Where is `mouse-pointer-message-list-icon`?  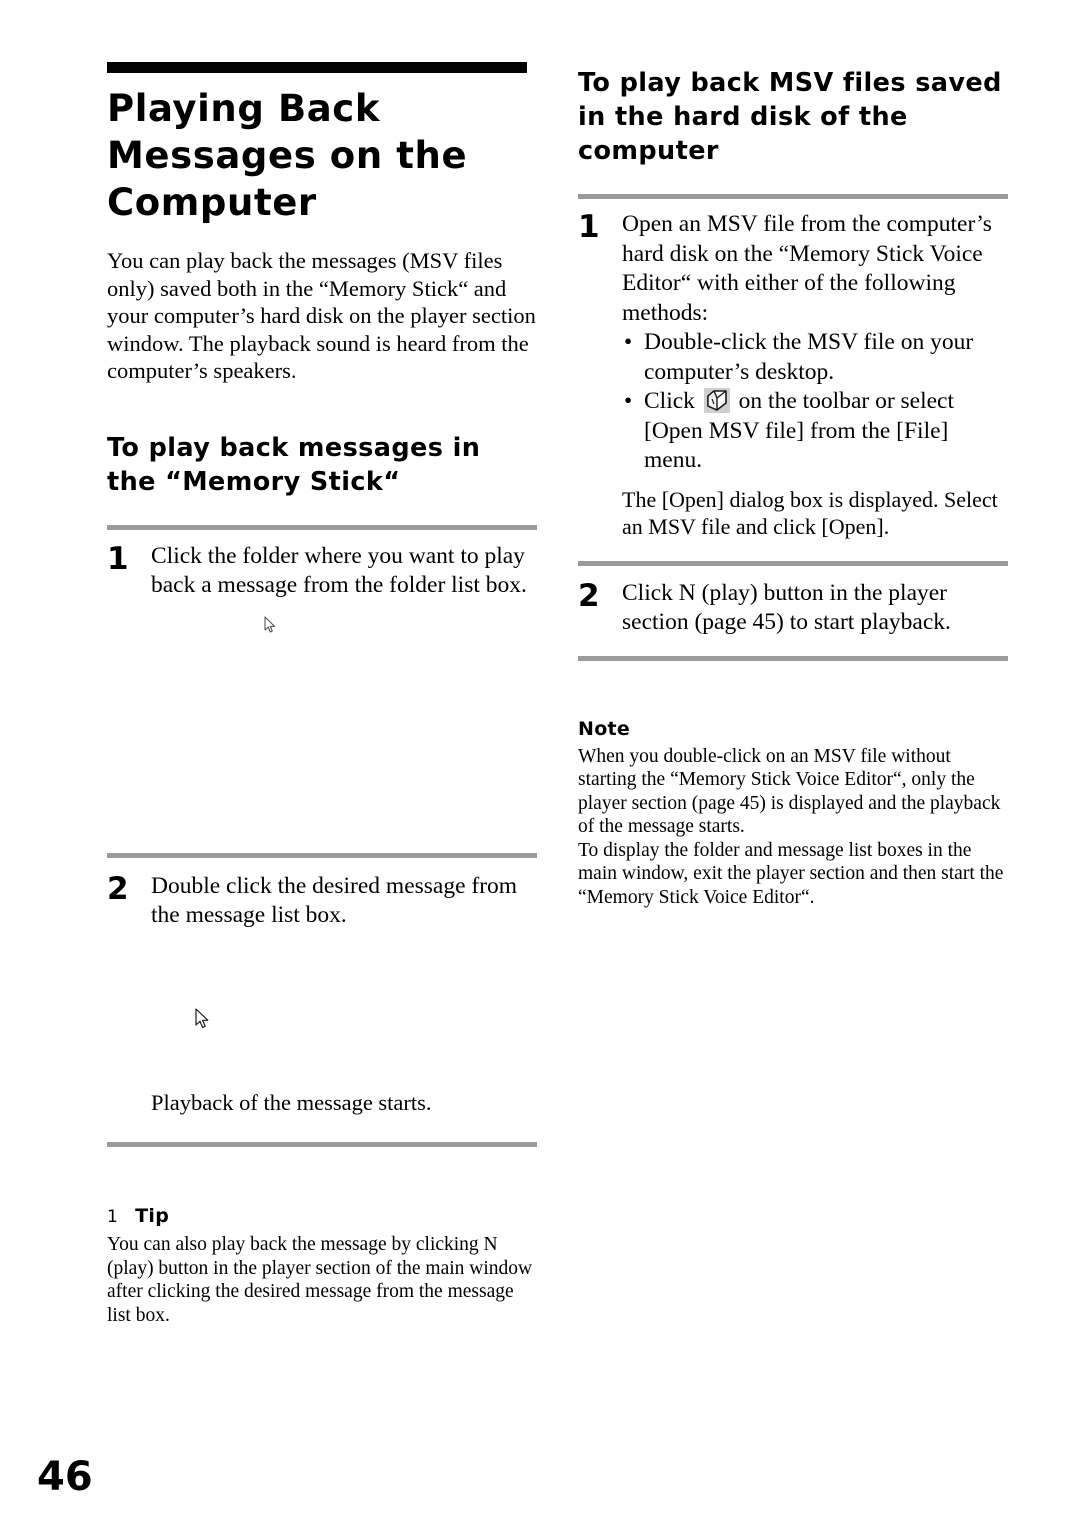
mouse-pointer-message-list-icon is located at coordinates (203, 1020).